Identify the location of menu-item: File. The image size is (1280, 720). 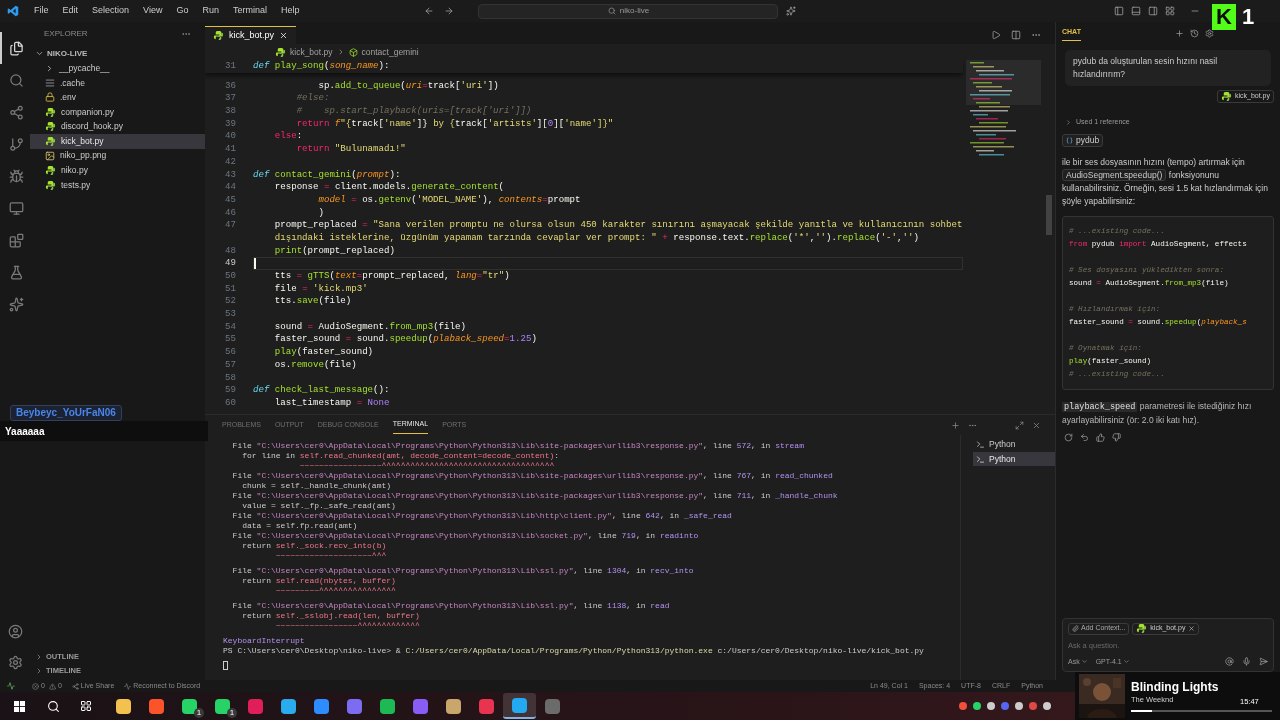
(41, 11).